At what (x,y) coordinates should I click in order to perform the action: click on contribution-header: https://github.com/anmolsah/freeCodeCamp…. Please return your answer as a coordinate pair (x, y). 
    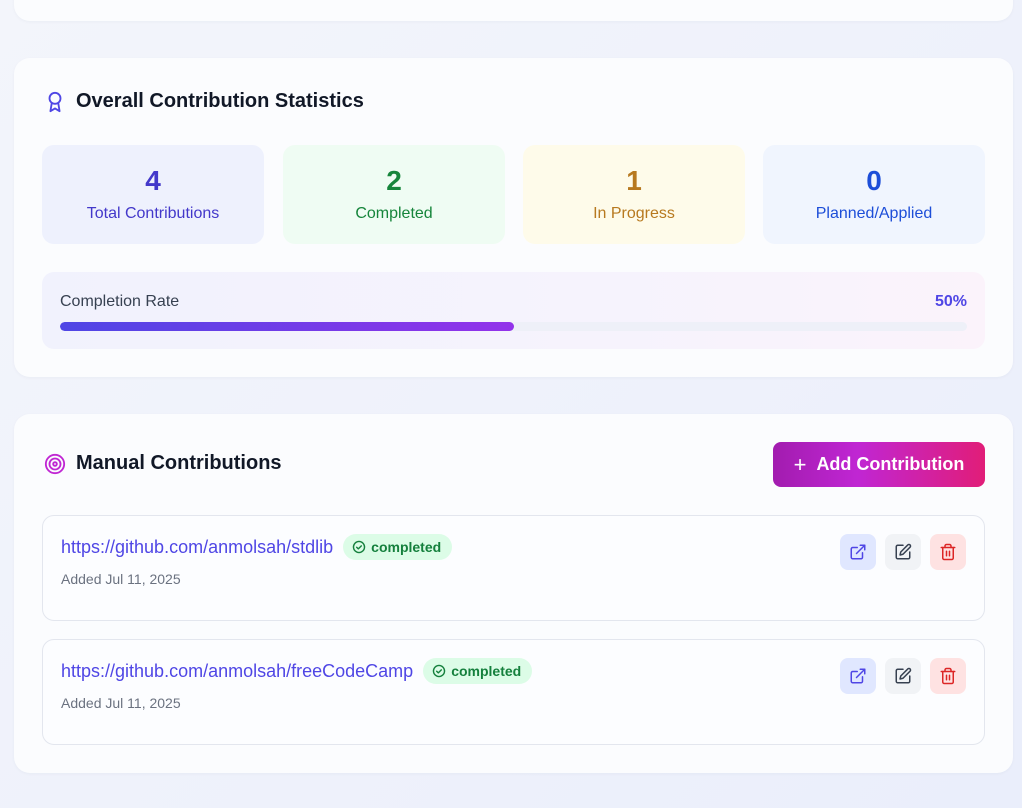
    Looking at the image, I should click on (297, 671).